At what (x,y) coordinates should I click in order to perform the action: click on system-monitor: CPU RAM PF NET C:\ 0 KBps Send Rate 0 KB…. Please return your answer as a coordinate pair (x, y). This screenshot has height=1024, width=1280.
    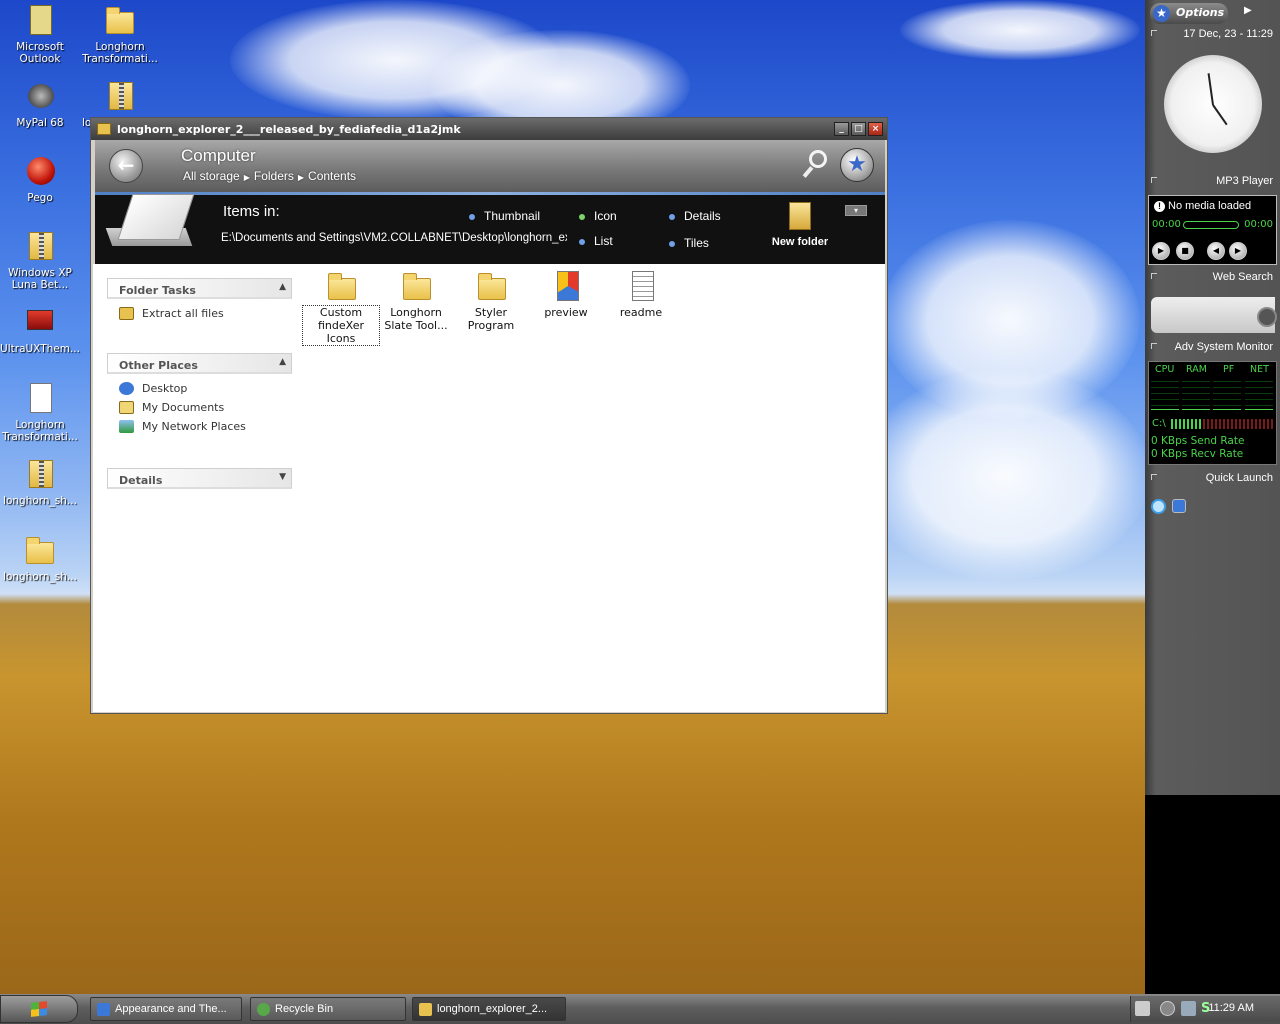
    Looking at the image, I should click on (1212, 413).